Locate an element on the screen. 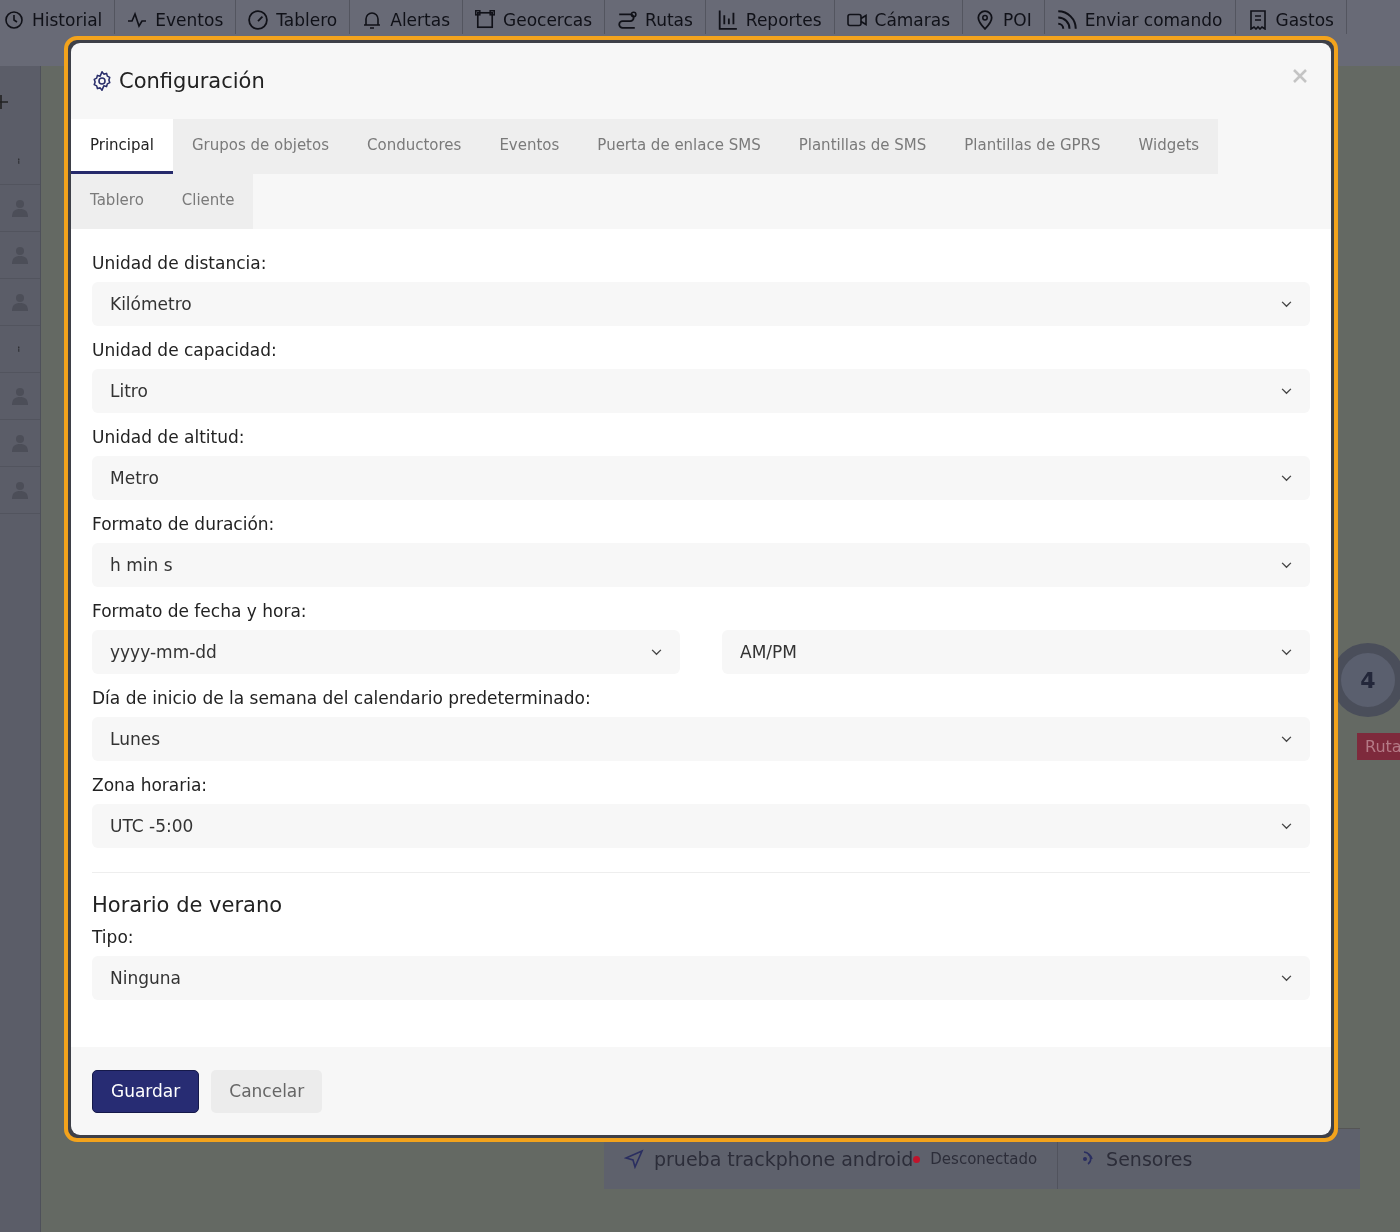 The width and height of the screenshot is (1400, 1232). clock-icon is located at coordinates (14, 20).